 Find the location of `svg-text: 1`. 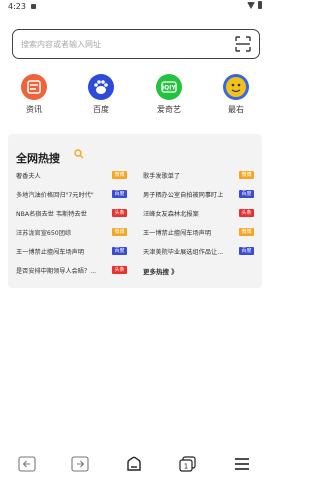

svg-text: 1 is located at coordinates (186, 467).